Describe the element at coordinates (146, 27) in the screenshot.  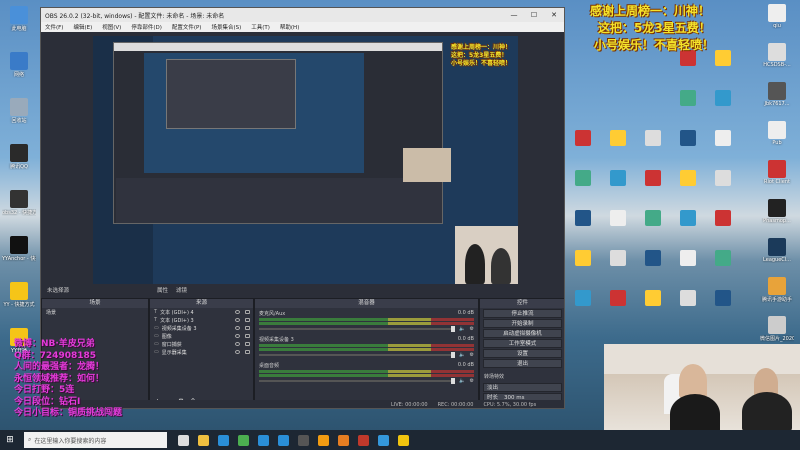
I see `menu-item: 停靠部件(D)` at that location.